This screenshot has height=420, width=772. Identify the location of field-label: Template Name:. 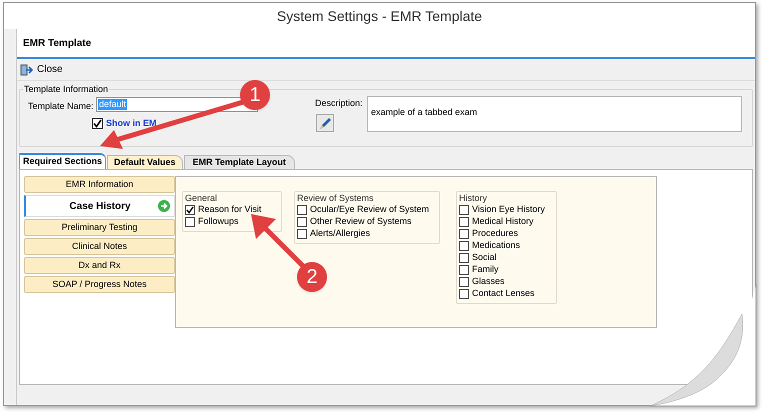
(61, 106).